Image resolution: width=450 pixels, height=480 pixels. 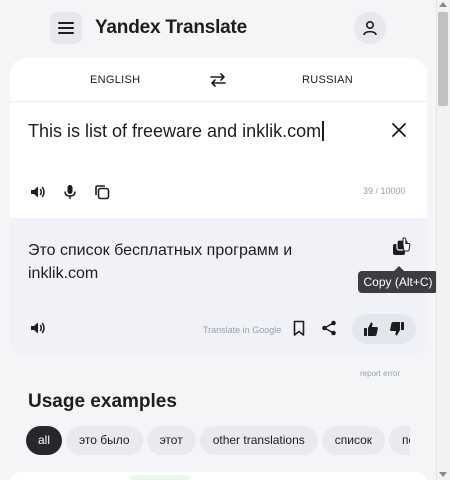 I want to click on app-title: Yandex Translate, so click(x=171, y=27).